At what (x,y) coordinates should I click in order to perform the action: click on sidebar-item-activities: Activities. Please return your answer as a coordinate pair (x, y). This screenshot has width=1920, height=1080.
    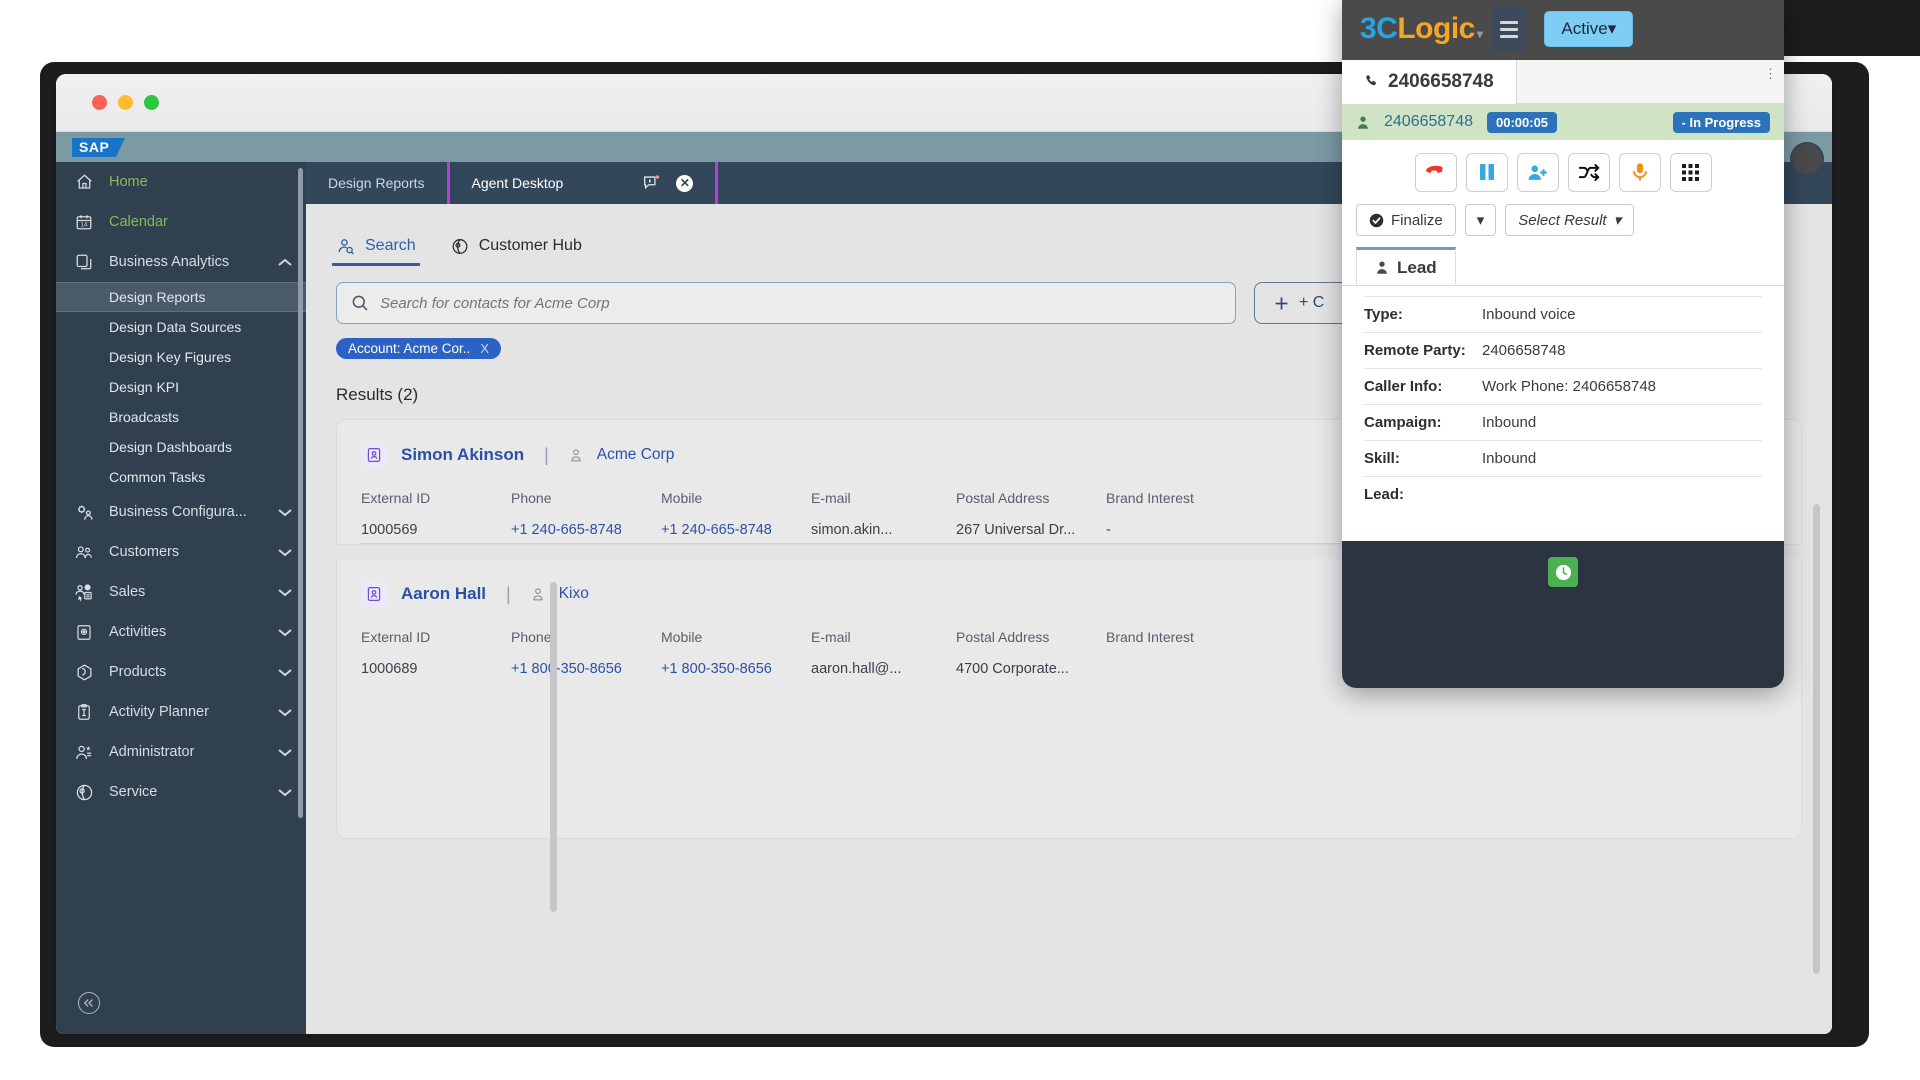
    Looking at the image, I should click on (181, 632).